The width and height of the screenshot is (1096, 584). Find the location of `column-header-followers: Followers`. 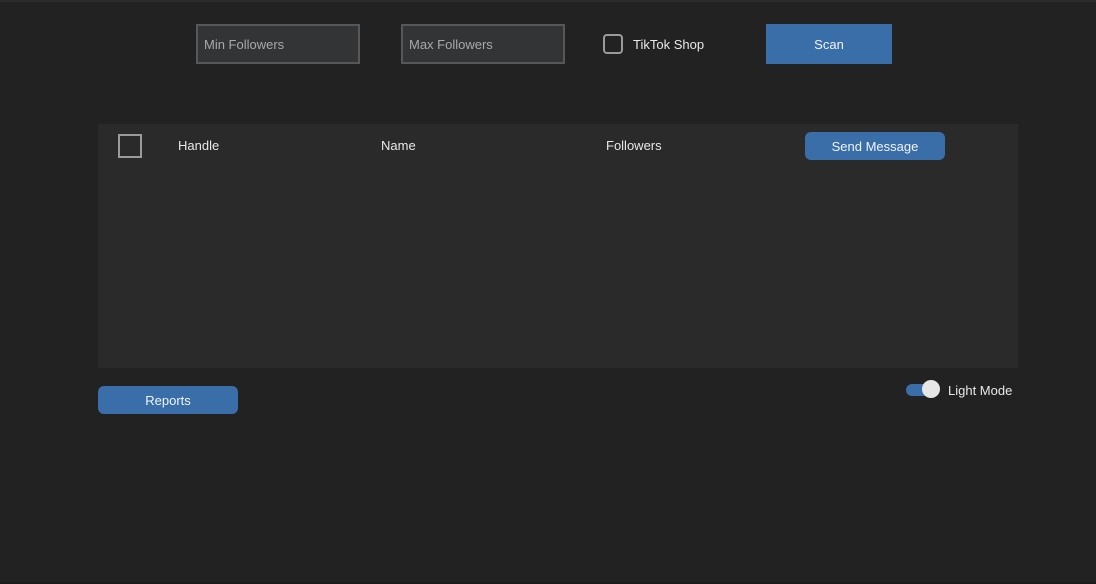

column-header-followers: Followers is located at coordinates (634, 145).